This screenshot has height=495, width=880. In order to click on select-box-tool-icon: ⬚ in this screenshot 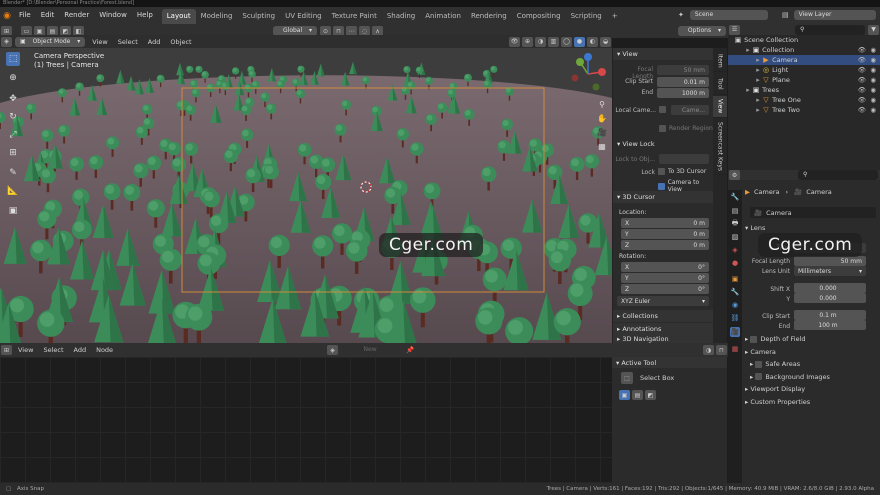, I will do `click(13, 59)`.